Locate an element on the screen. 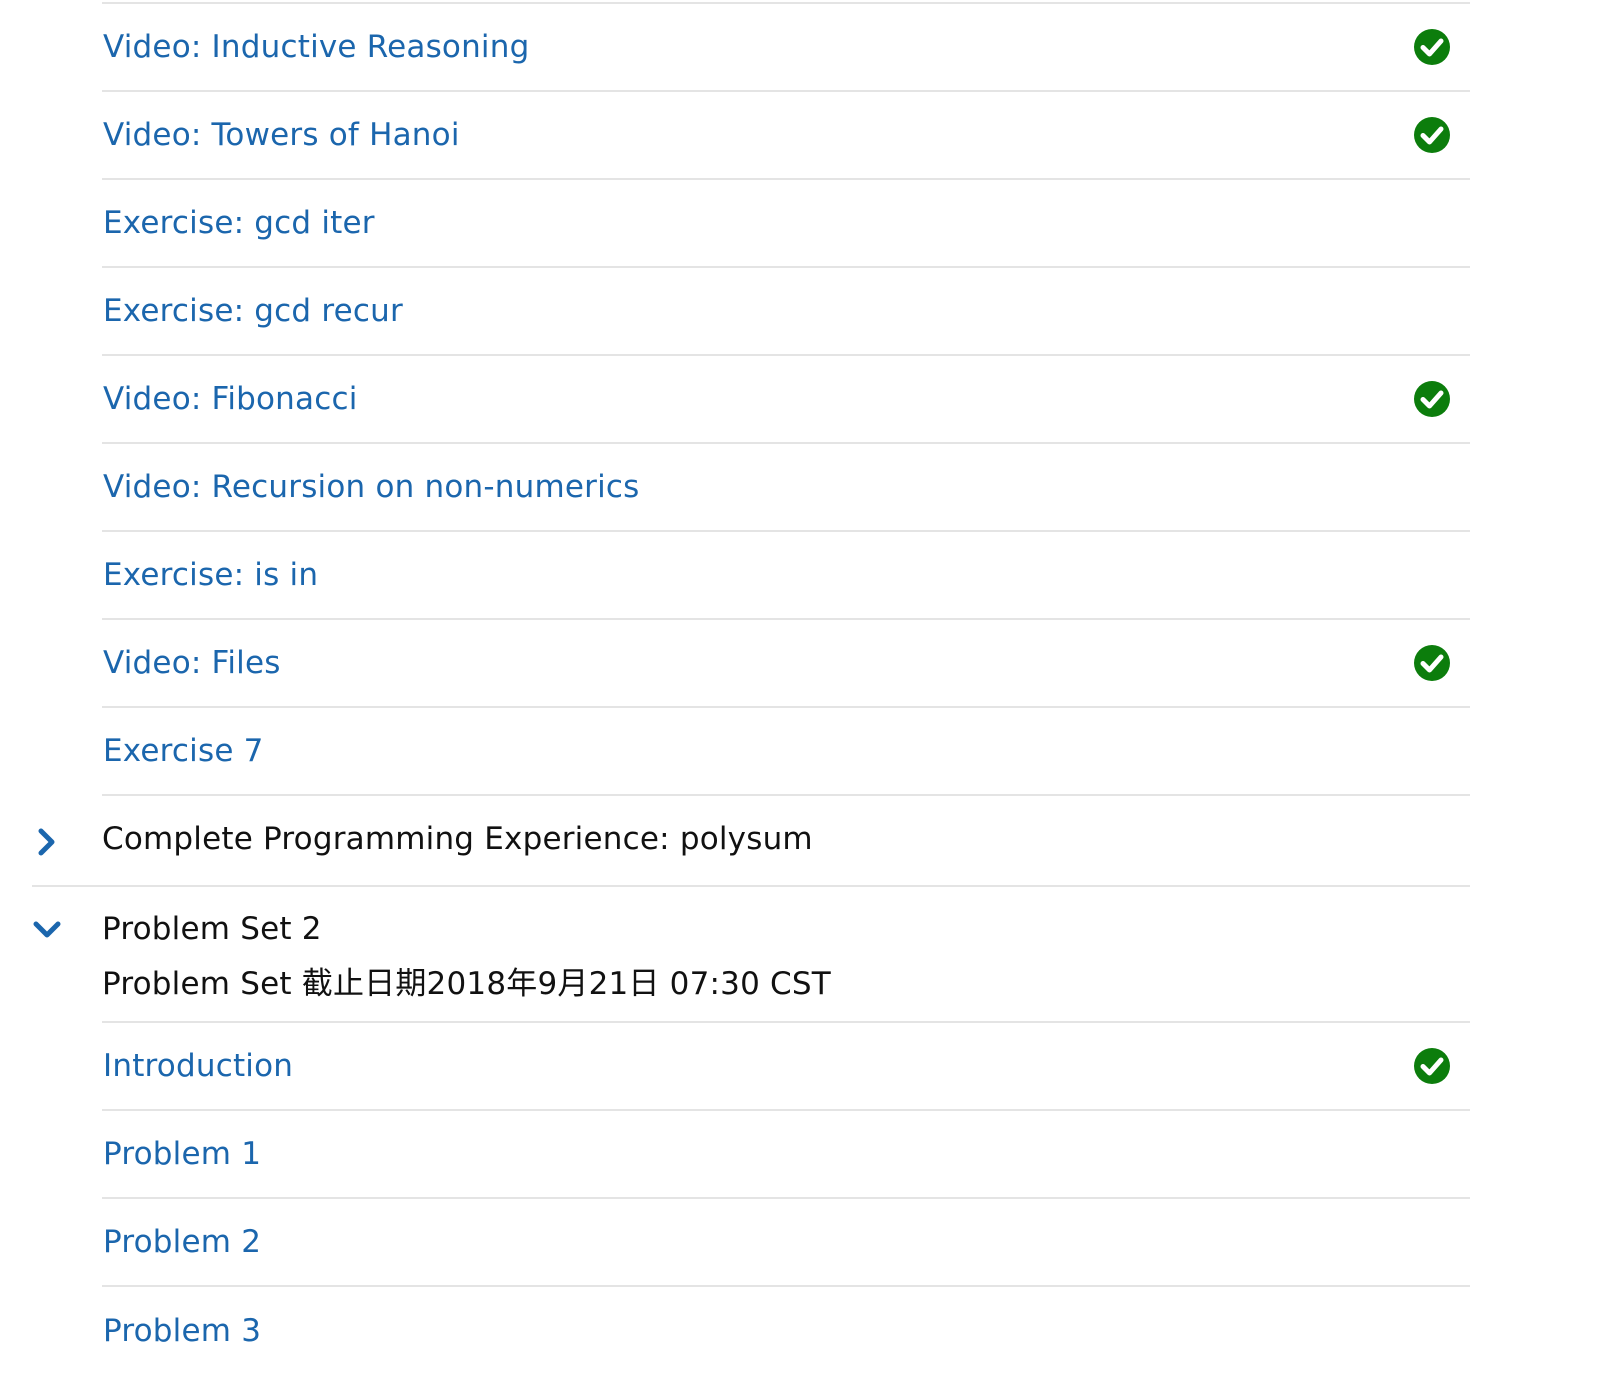  outline-item-label: Video: Recursion on non-numerics is located at coordinates (371, 487).